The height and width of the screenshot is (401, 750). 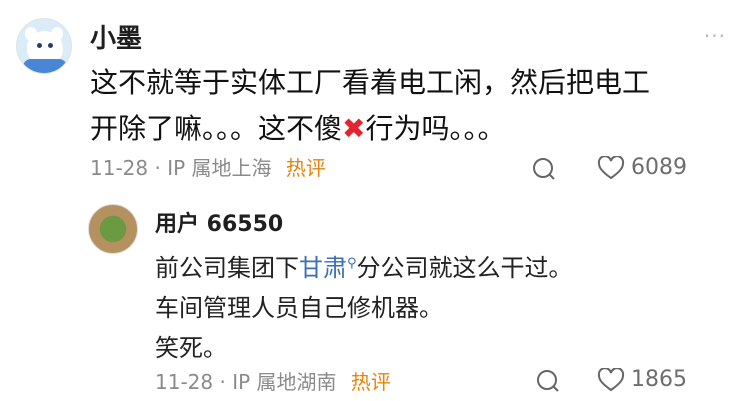 I want to click on like-button: 1865, so click(x=642, y=379).